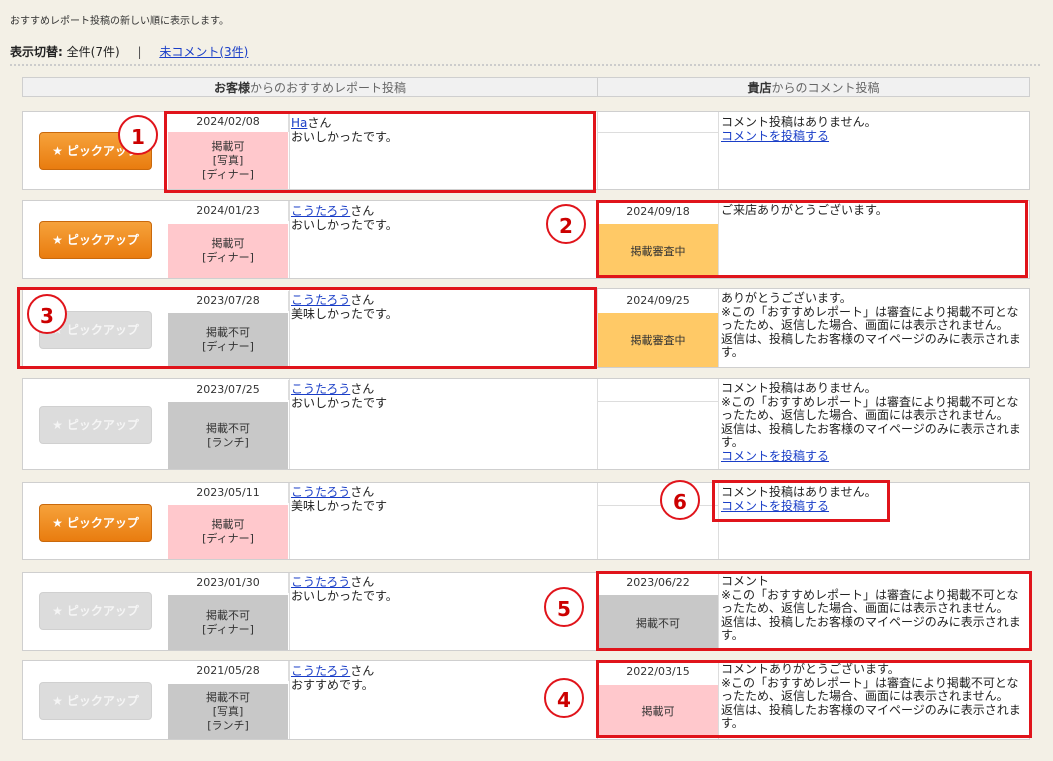 This screenshot has height=761, width=1053. Describe the element at coordinates (228, 493) in the screenshot. I see `report-date: 2023/05/11` at that location.